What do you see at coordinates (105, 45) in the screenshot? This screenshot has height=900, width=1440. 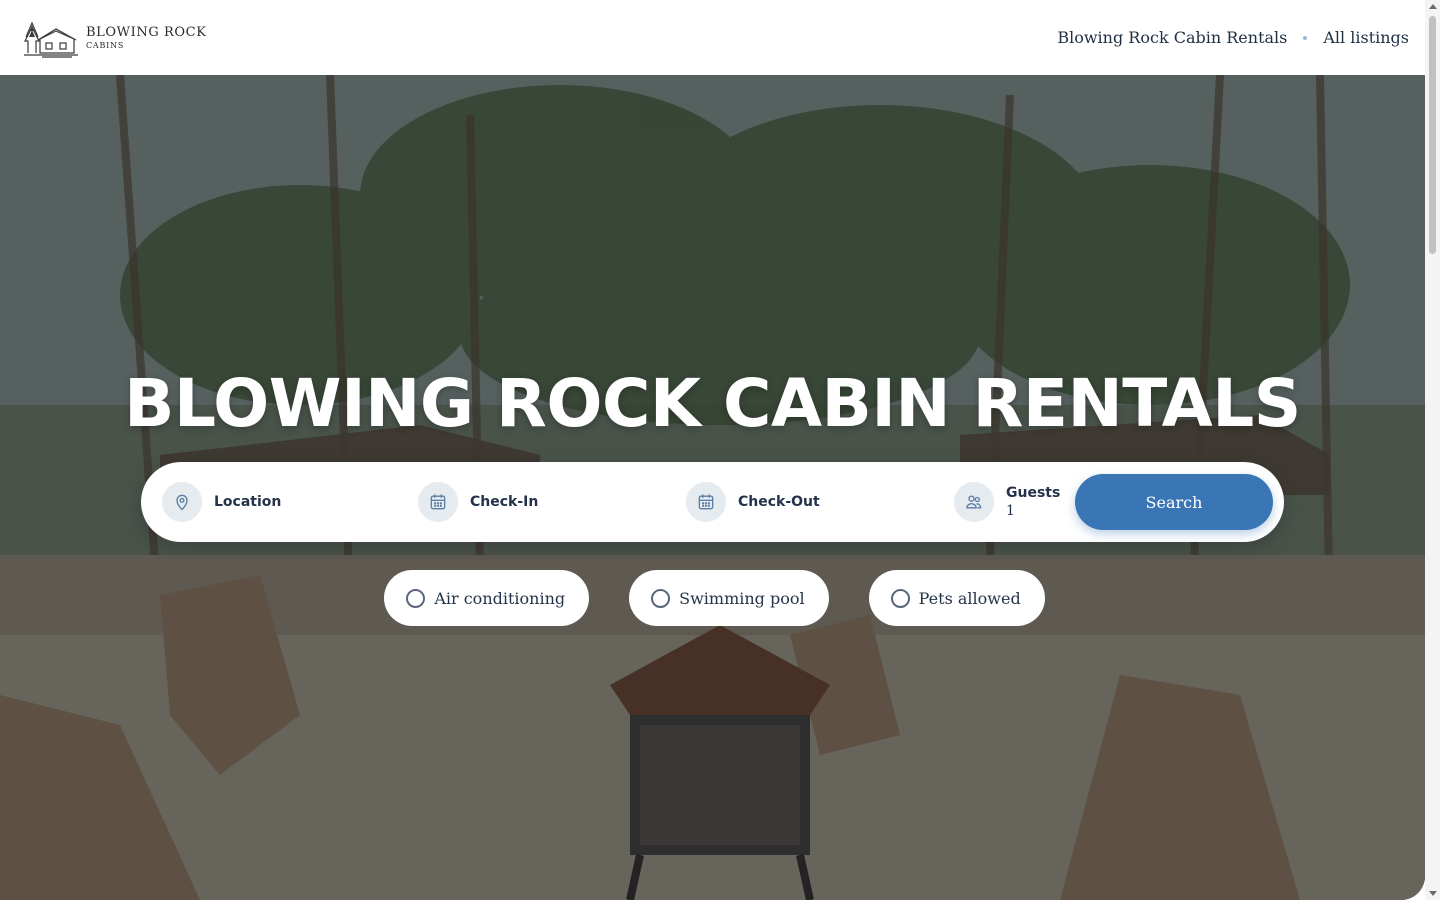 I see `brand-subtitle: CABINS` at bounding box center [105, 45].